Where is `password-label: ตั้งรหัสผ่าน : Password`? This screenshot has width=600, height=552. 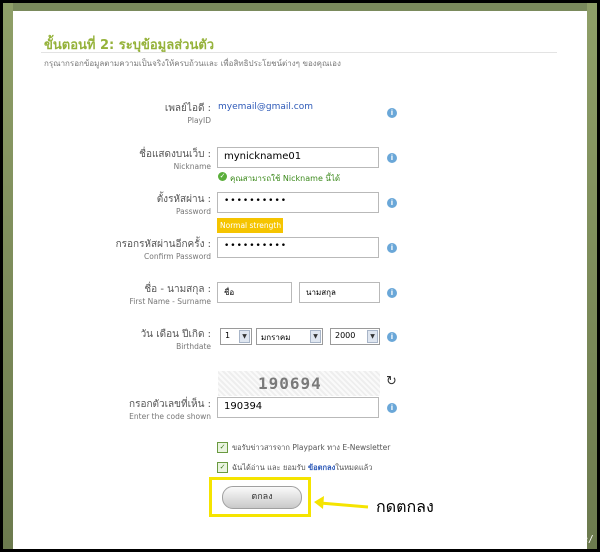
password-label: ตั้งรหัสผ่าน : Password is located at coordinates (184, 204).